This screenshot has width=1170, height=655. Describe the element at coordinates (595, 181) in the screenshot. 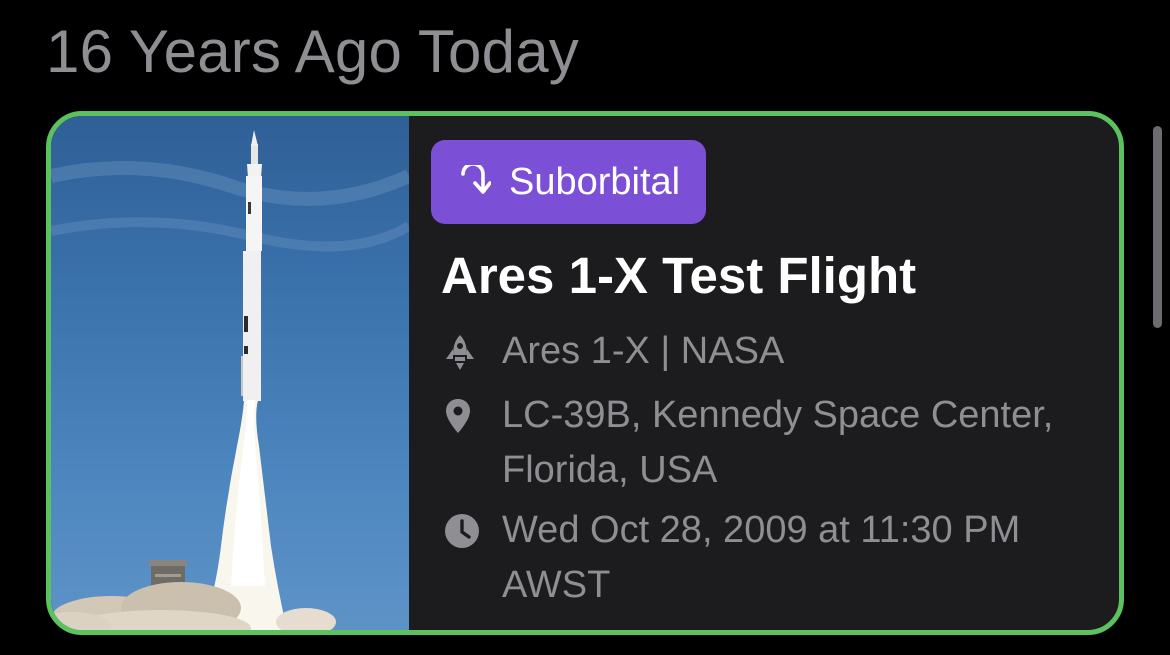

I see `mission-type-label: Suborbital` at that location.